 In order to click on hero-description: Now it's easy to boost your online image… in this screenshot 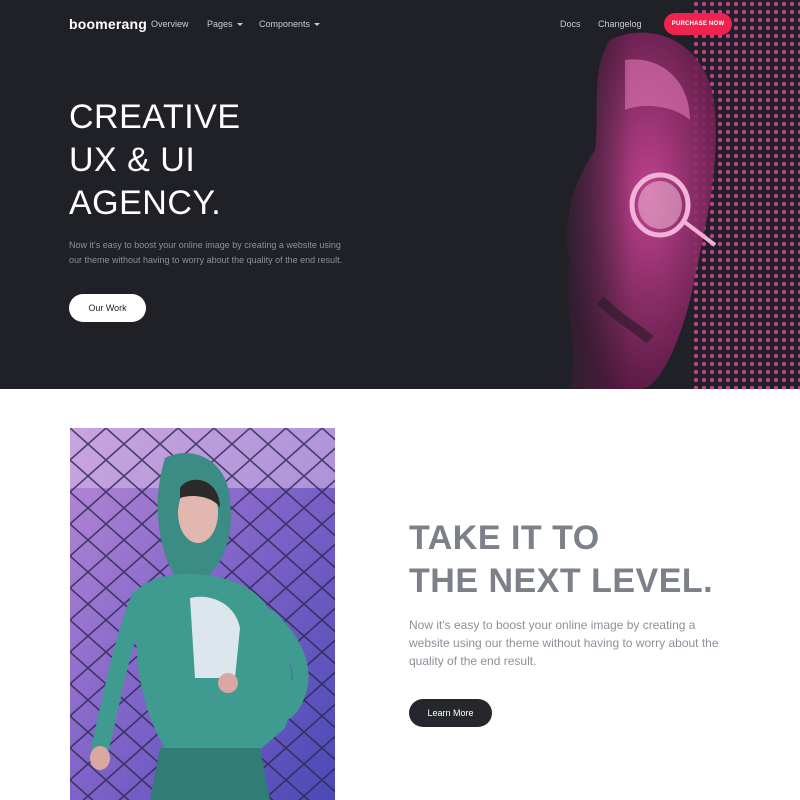, I will do `click(206, 252)`.